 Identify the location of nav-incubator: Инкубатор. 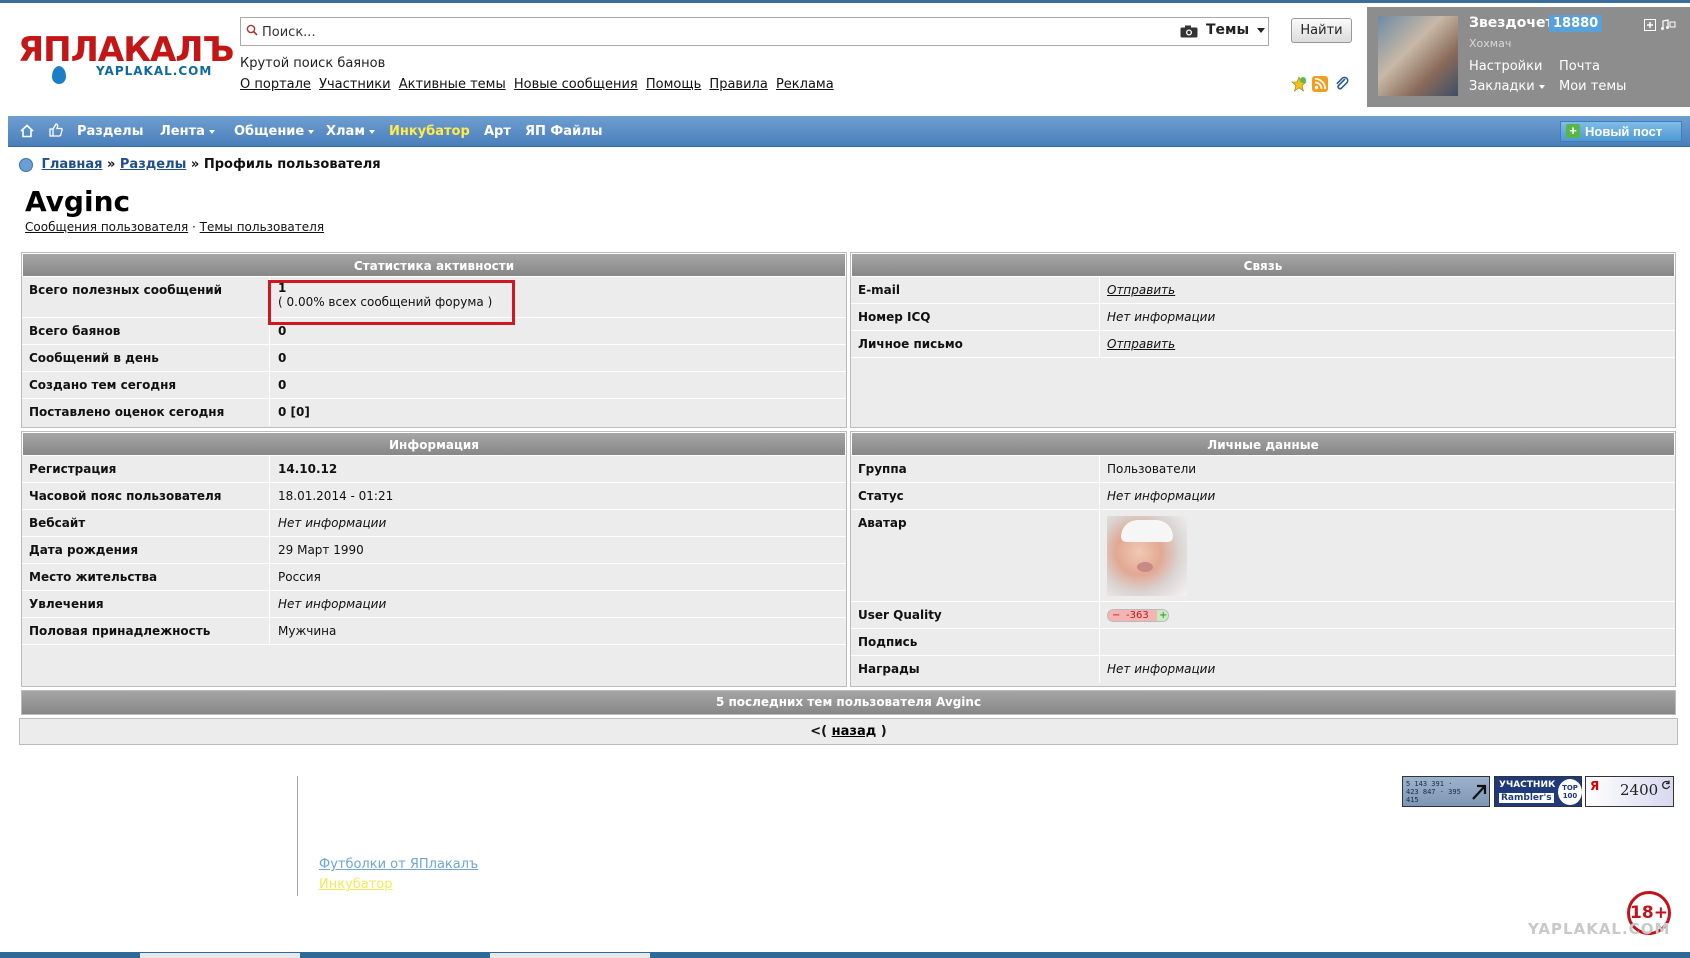
(429, 131).